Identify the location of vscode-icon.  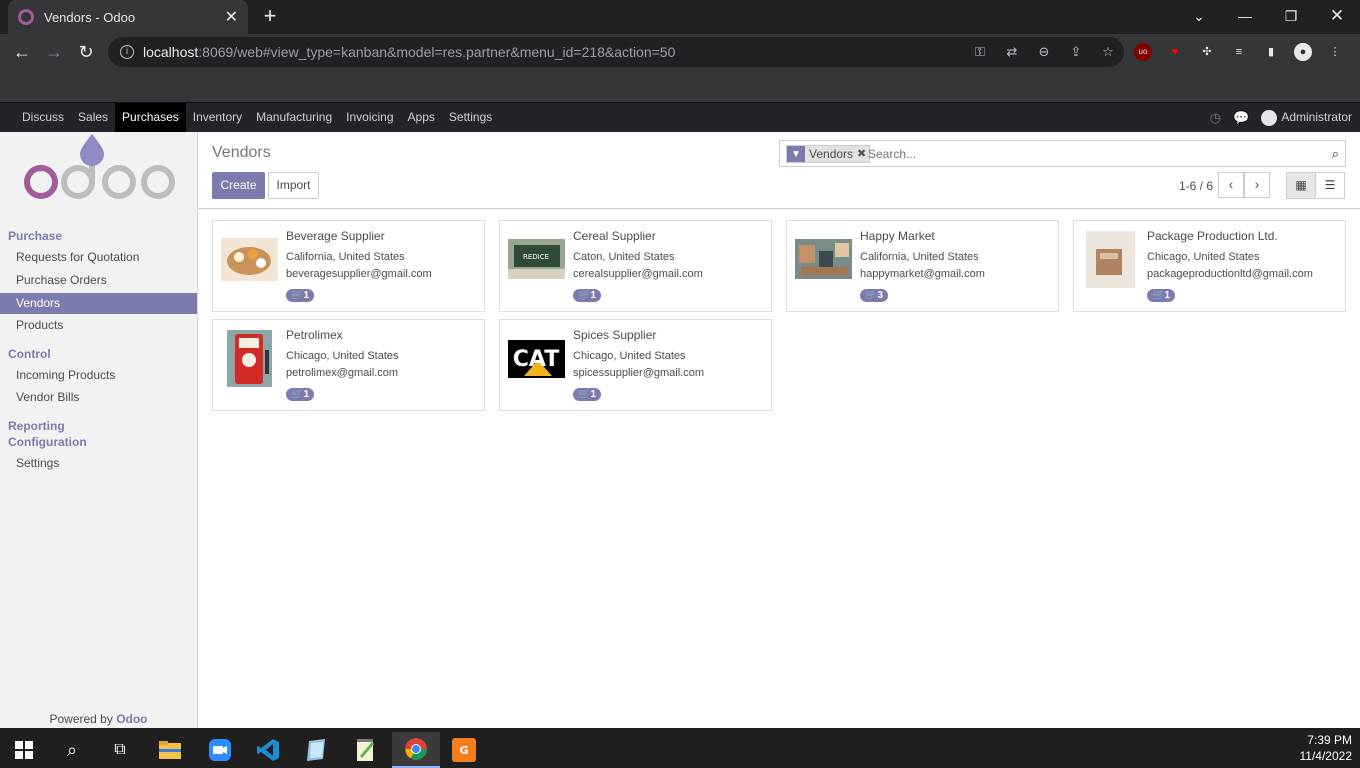
(268, 750).